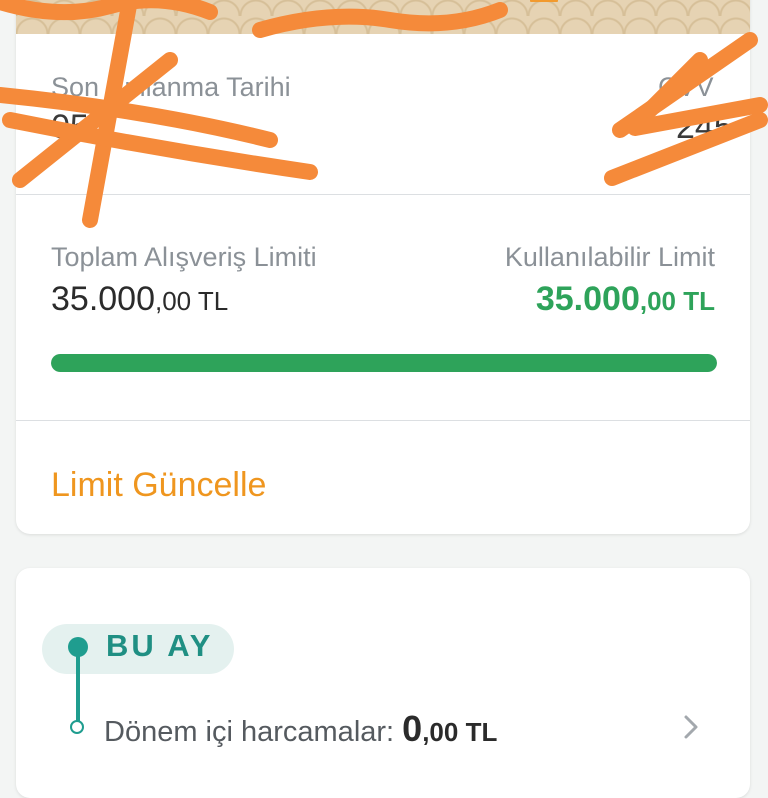 This screenshot has height=798, width=768. I want to click on limit-progress-bar, so click(384, 363).